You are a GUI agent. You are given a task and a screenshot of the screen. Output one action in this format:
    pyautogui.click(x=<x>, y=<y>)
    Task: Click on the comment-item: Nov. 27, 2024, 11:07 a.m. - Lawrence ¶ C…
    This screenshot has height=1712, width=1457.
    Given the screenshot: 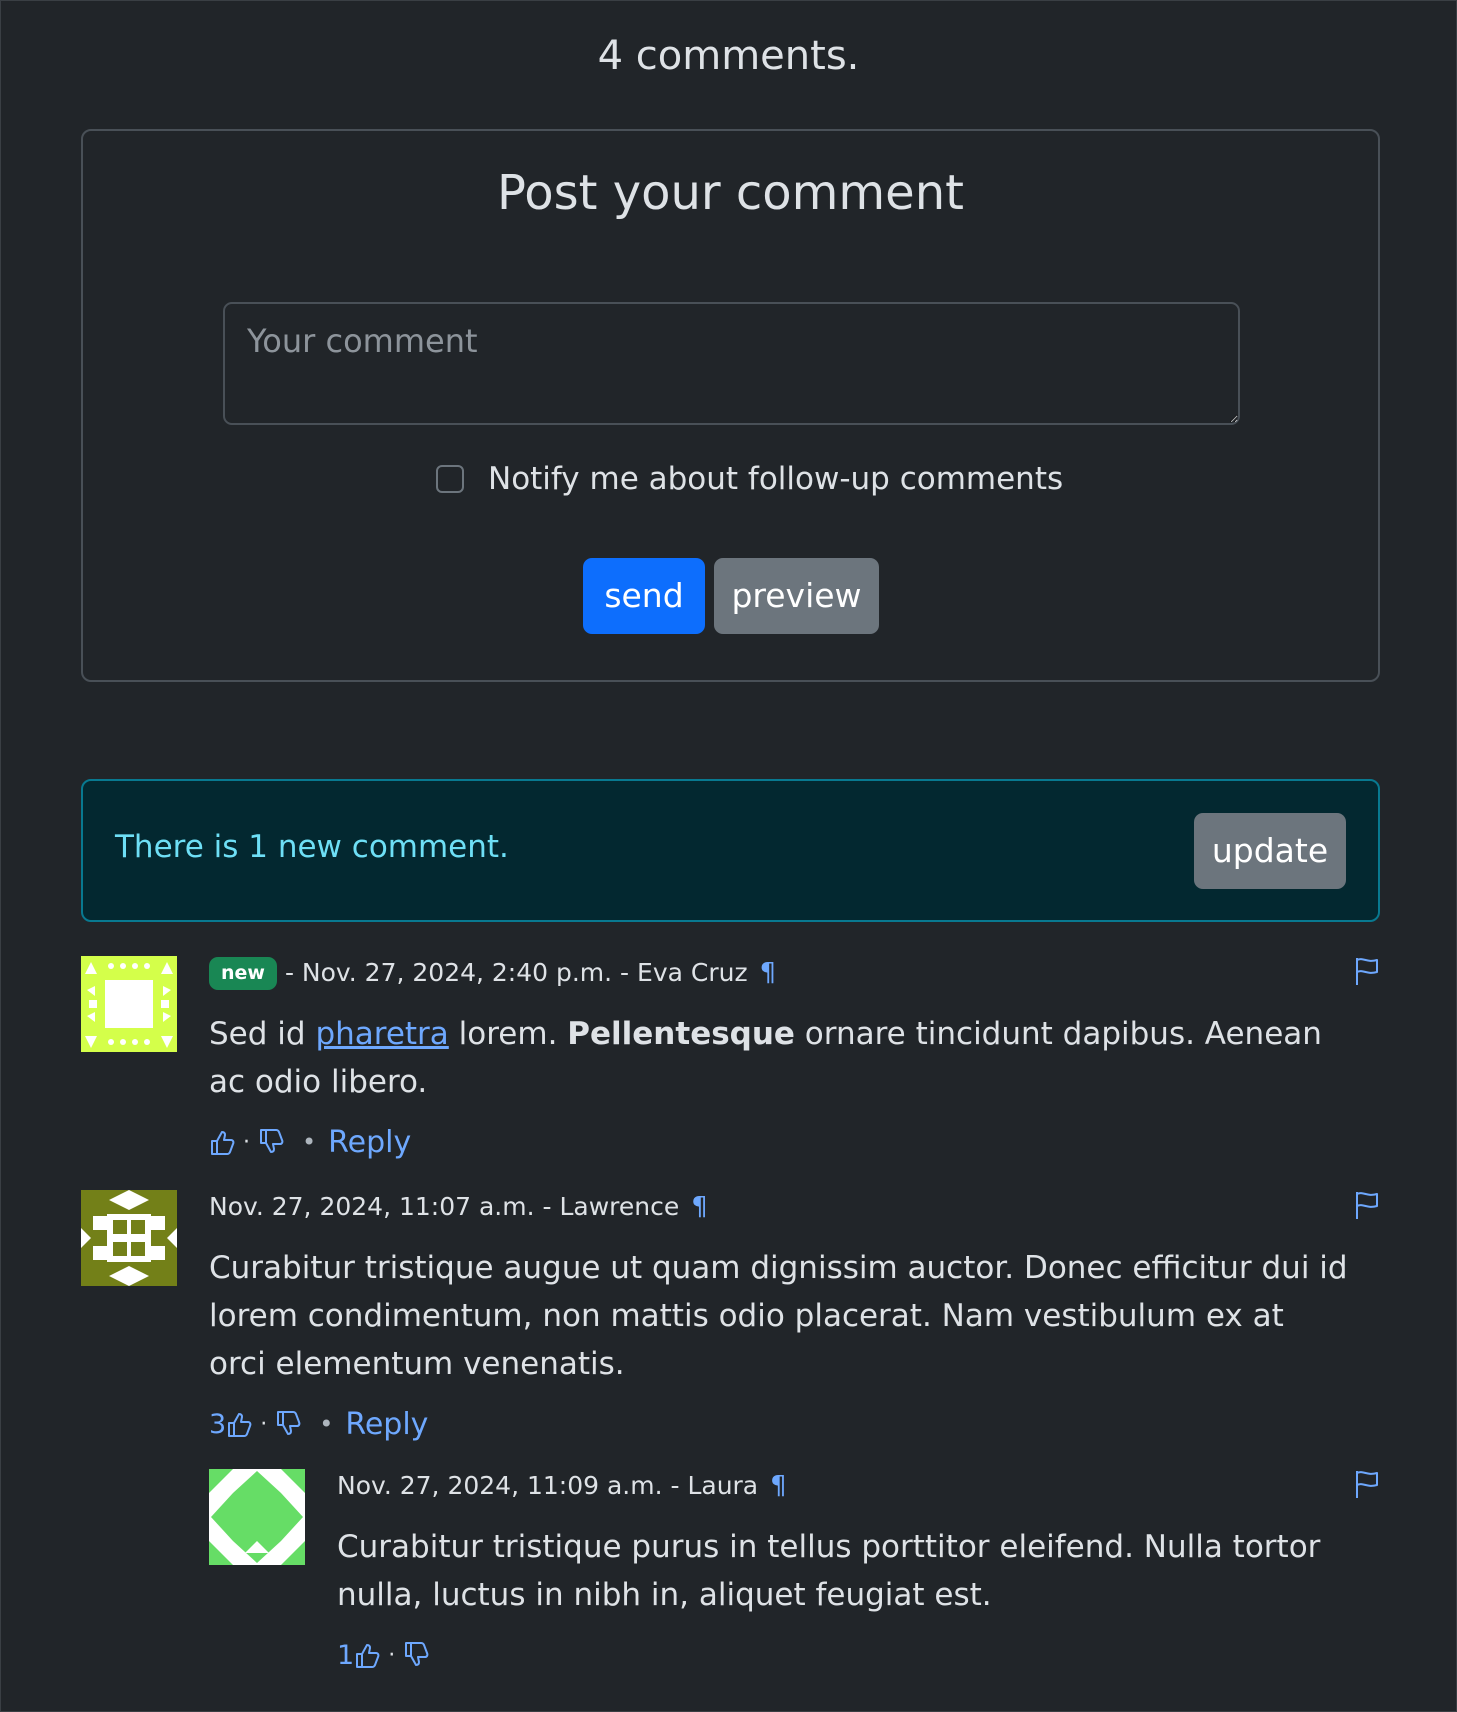 What is the action you would take?
    pyautogui.click(x=730, y=1316)
    